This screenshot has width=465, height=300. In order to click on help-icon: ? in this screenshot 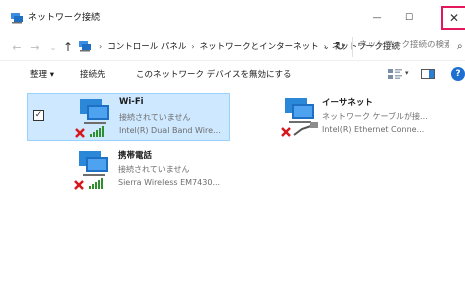, I will do `click(458, 74)`.